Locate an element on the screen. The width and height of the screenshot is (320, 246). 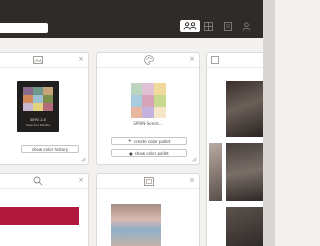
people-icon is located at coordinates (190, 26).